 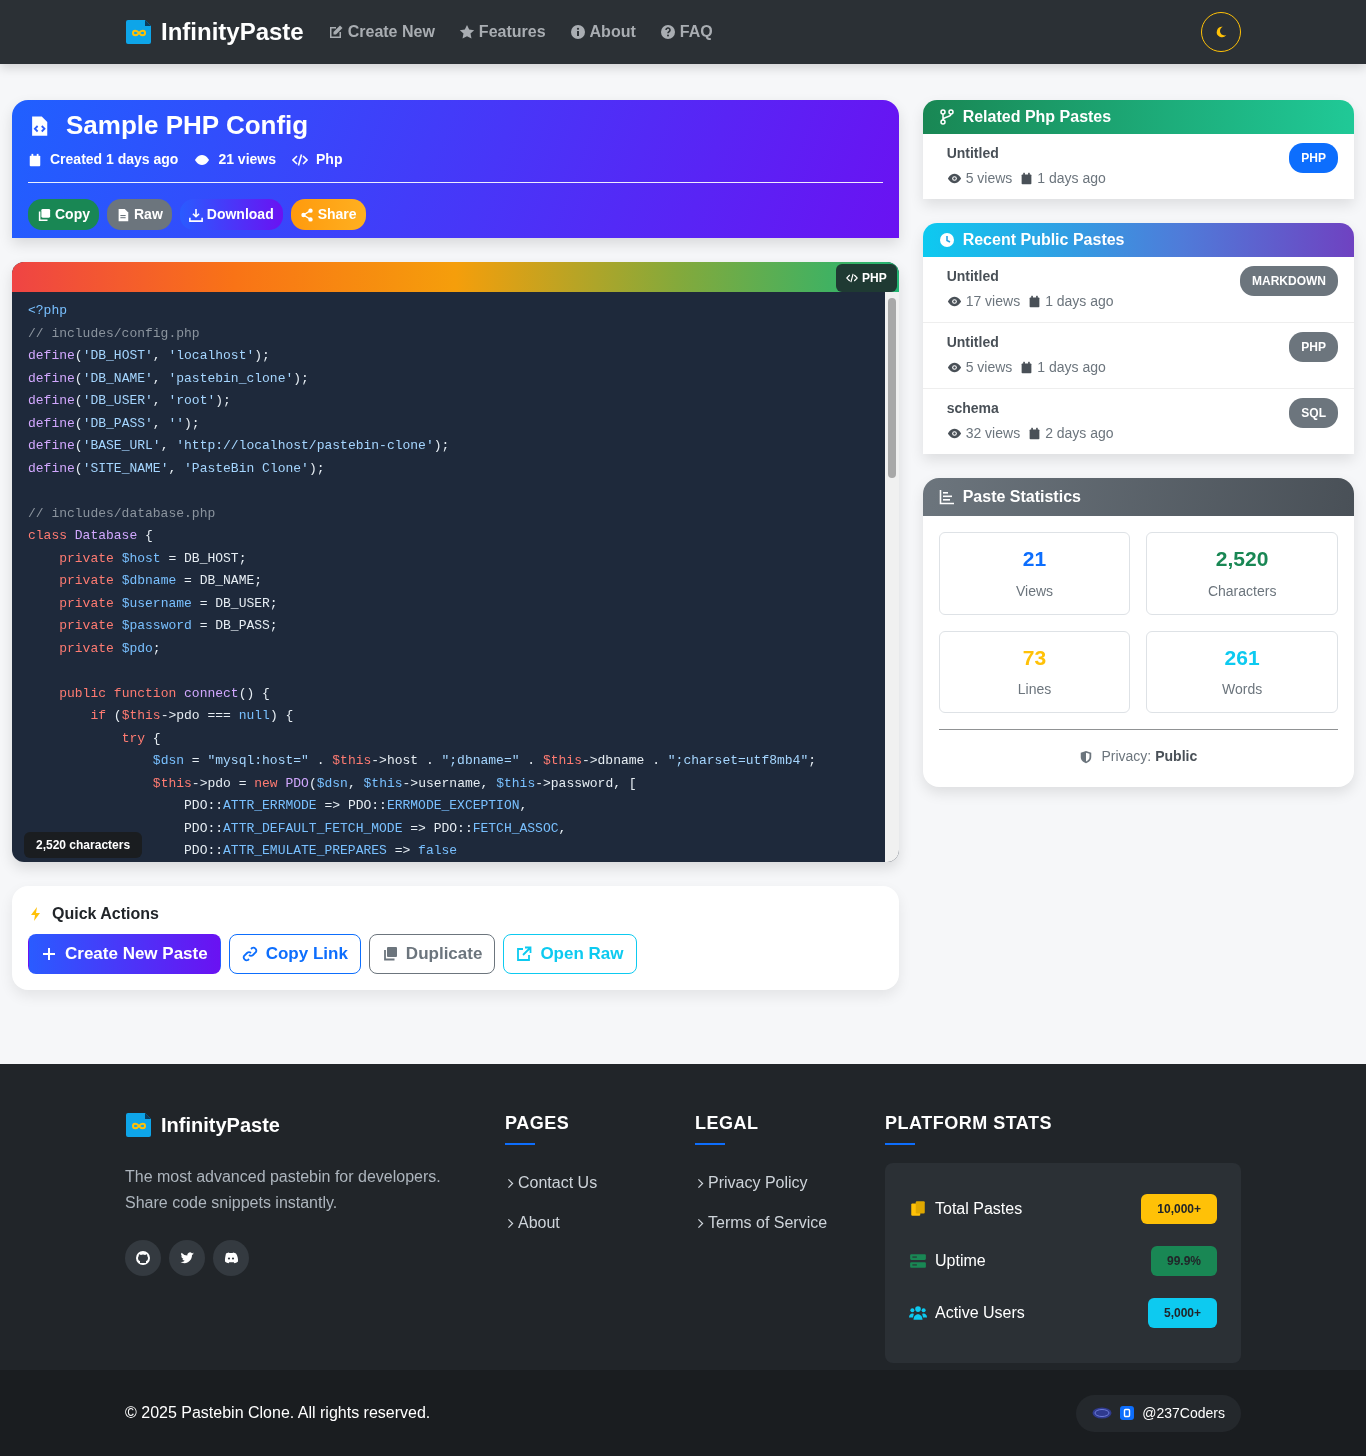 I want to click on nav-link: Create New, so click(x=381, y=32).